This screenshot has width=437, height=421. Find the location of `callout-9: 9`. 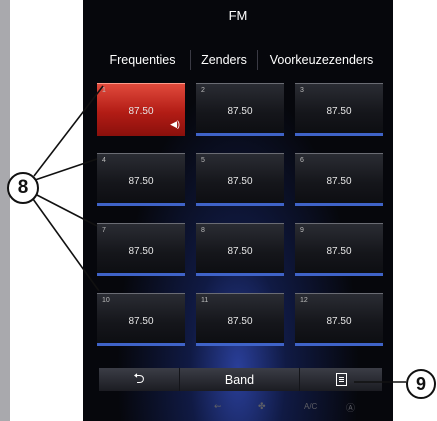

callout-9: 9 is located at coordinates (421, 384).